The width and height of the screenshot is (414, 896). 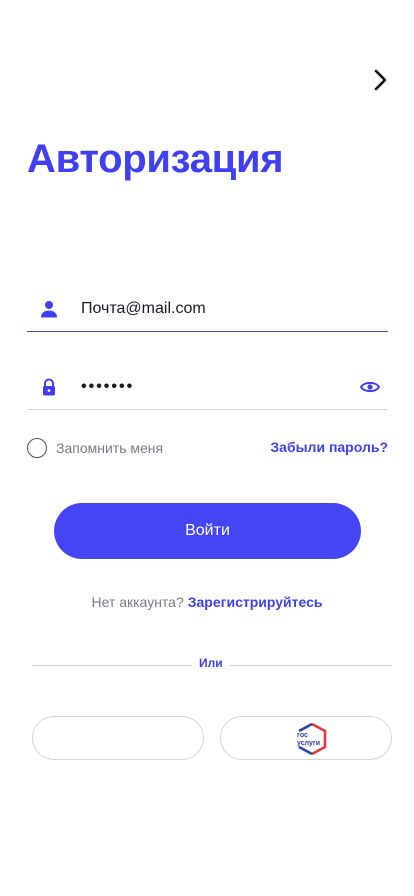 What do you see at coordinates (255, 602) in the screenshot?
I see `register-link: Зарегистрируйтесь` at bounding box center [255, 602].